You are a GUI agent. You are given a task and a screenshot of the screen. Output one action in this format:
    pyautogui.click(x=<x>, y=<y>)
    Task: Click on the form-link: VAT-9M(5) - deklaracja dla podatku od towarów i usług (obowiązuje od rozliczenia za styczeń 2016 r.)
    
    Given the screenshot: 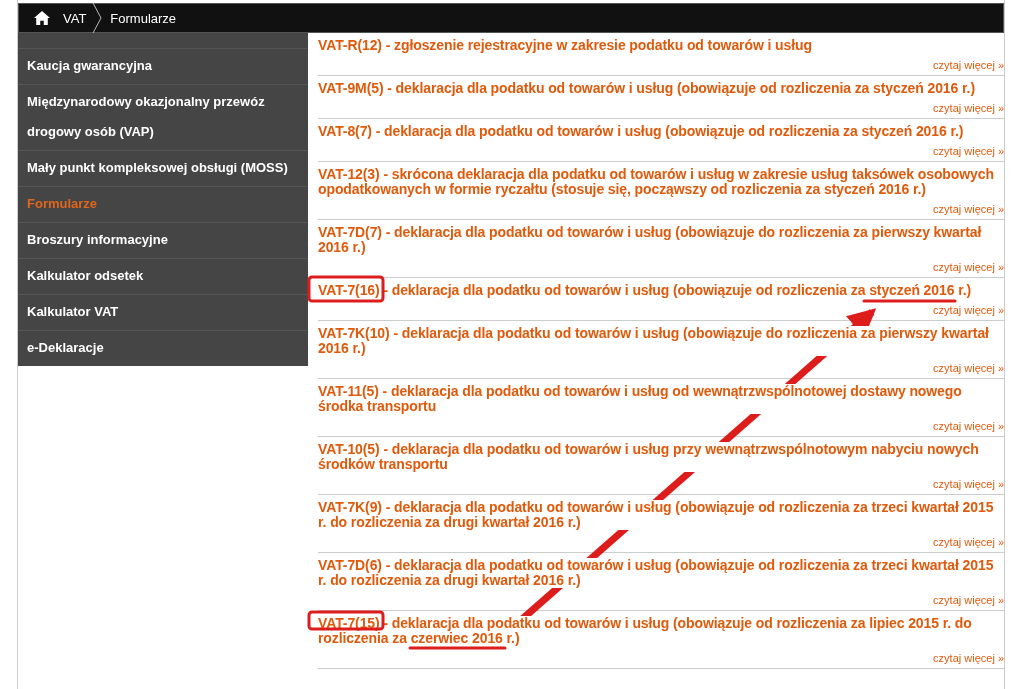 What is the action you would take?
    pyautogui.click(x=646, y=88)
    